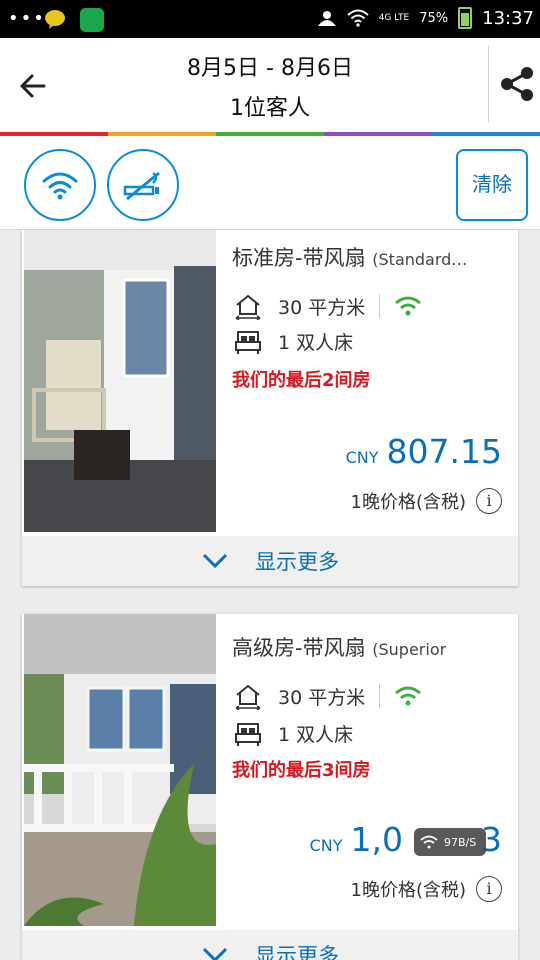 The height and width of the screenshot is (960, 540). I want to click on room-name-zh: 高级房-带风扇, so click(299, 648).